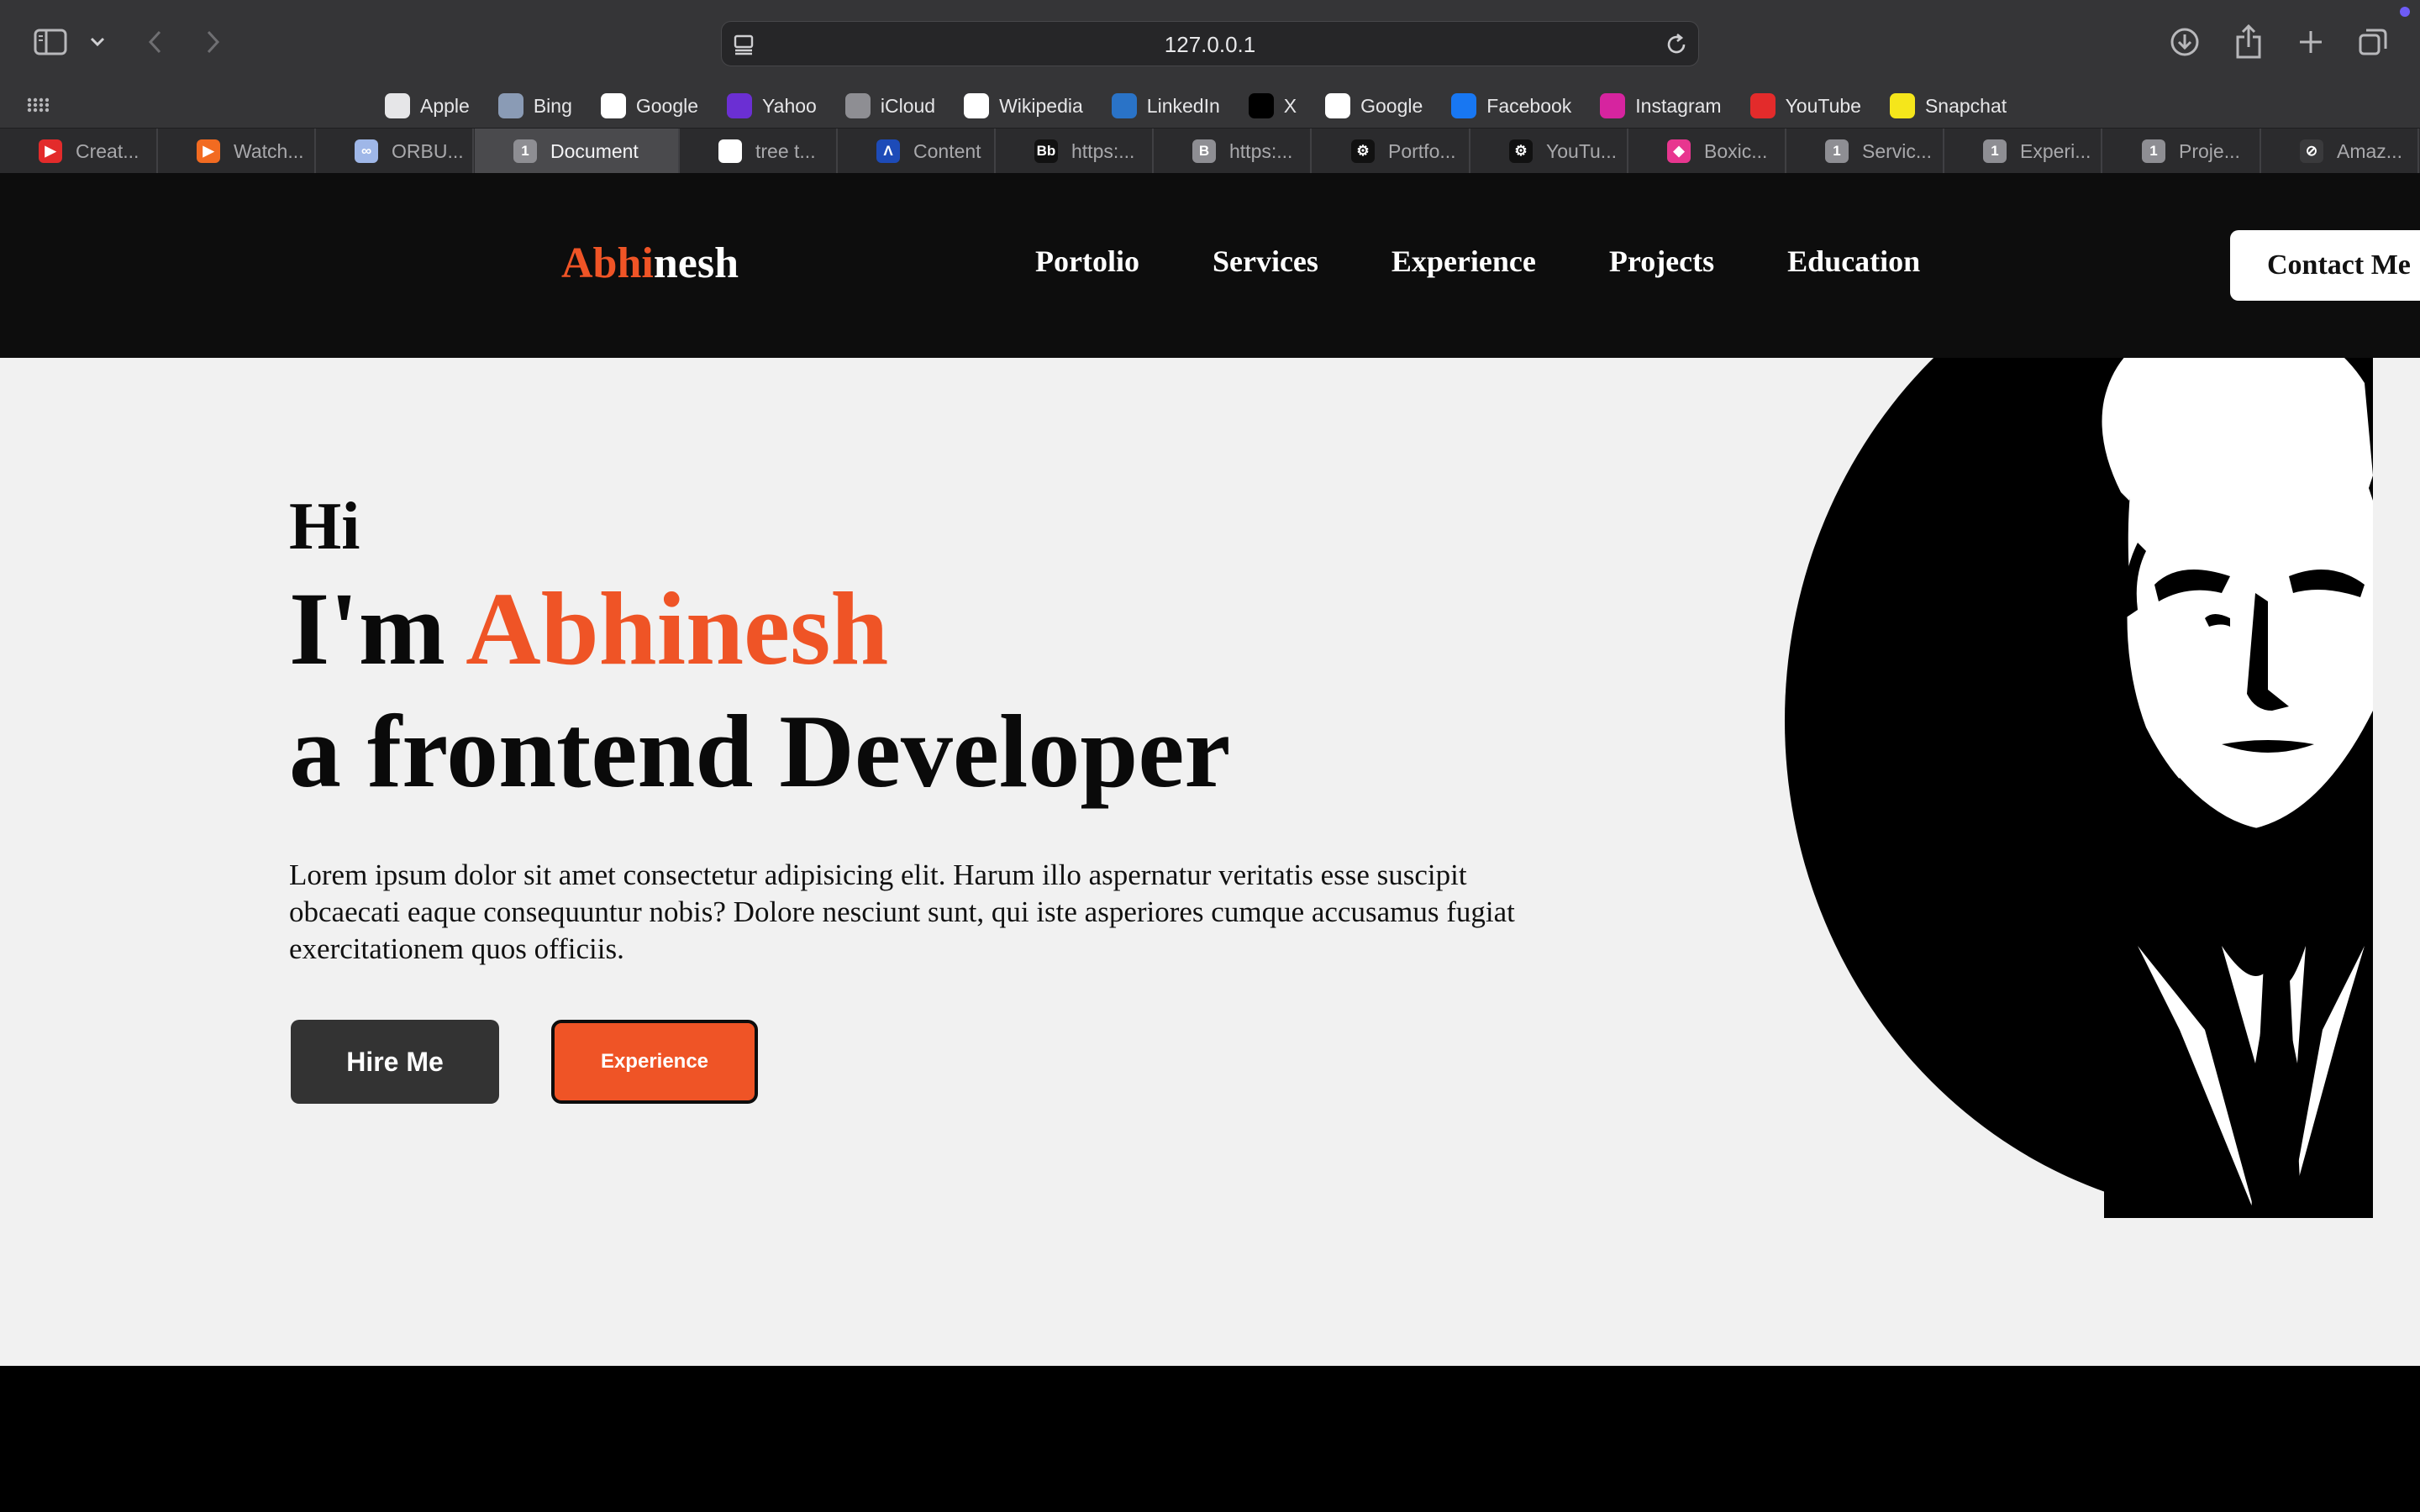  I want to click on favorite-label: Facebook, so click(1529, 105).